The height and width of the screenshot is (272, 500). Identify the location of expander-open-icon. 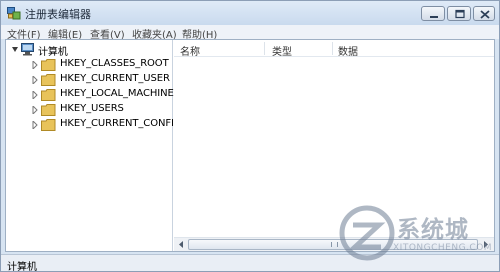
(15, 50).